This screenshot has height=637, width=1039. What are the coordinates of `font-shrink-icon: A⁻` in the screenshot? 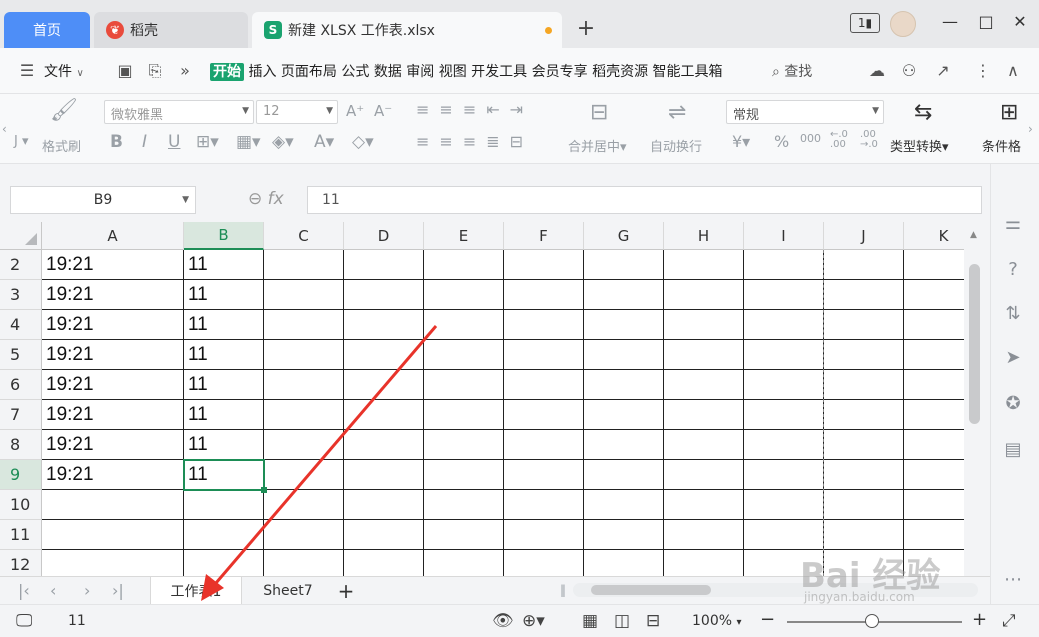 It's located at (383, 111).